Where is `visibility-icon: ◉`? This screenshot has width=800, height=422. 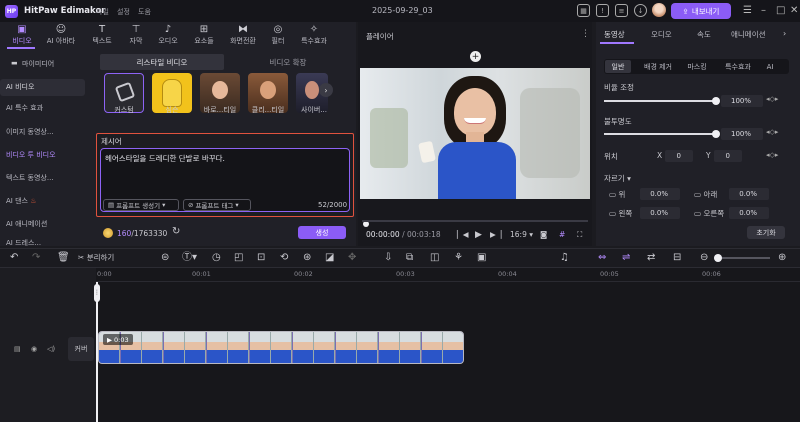
visibility-icon: ◉ is located at coordinates (34, 349).